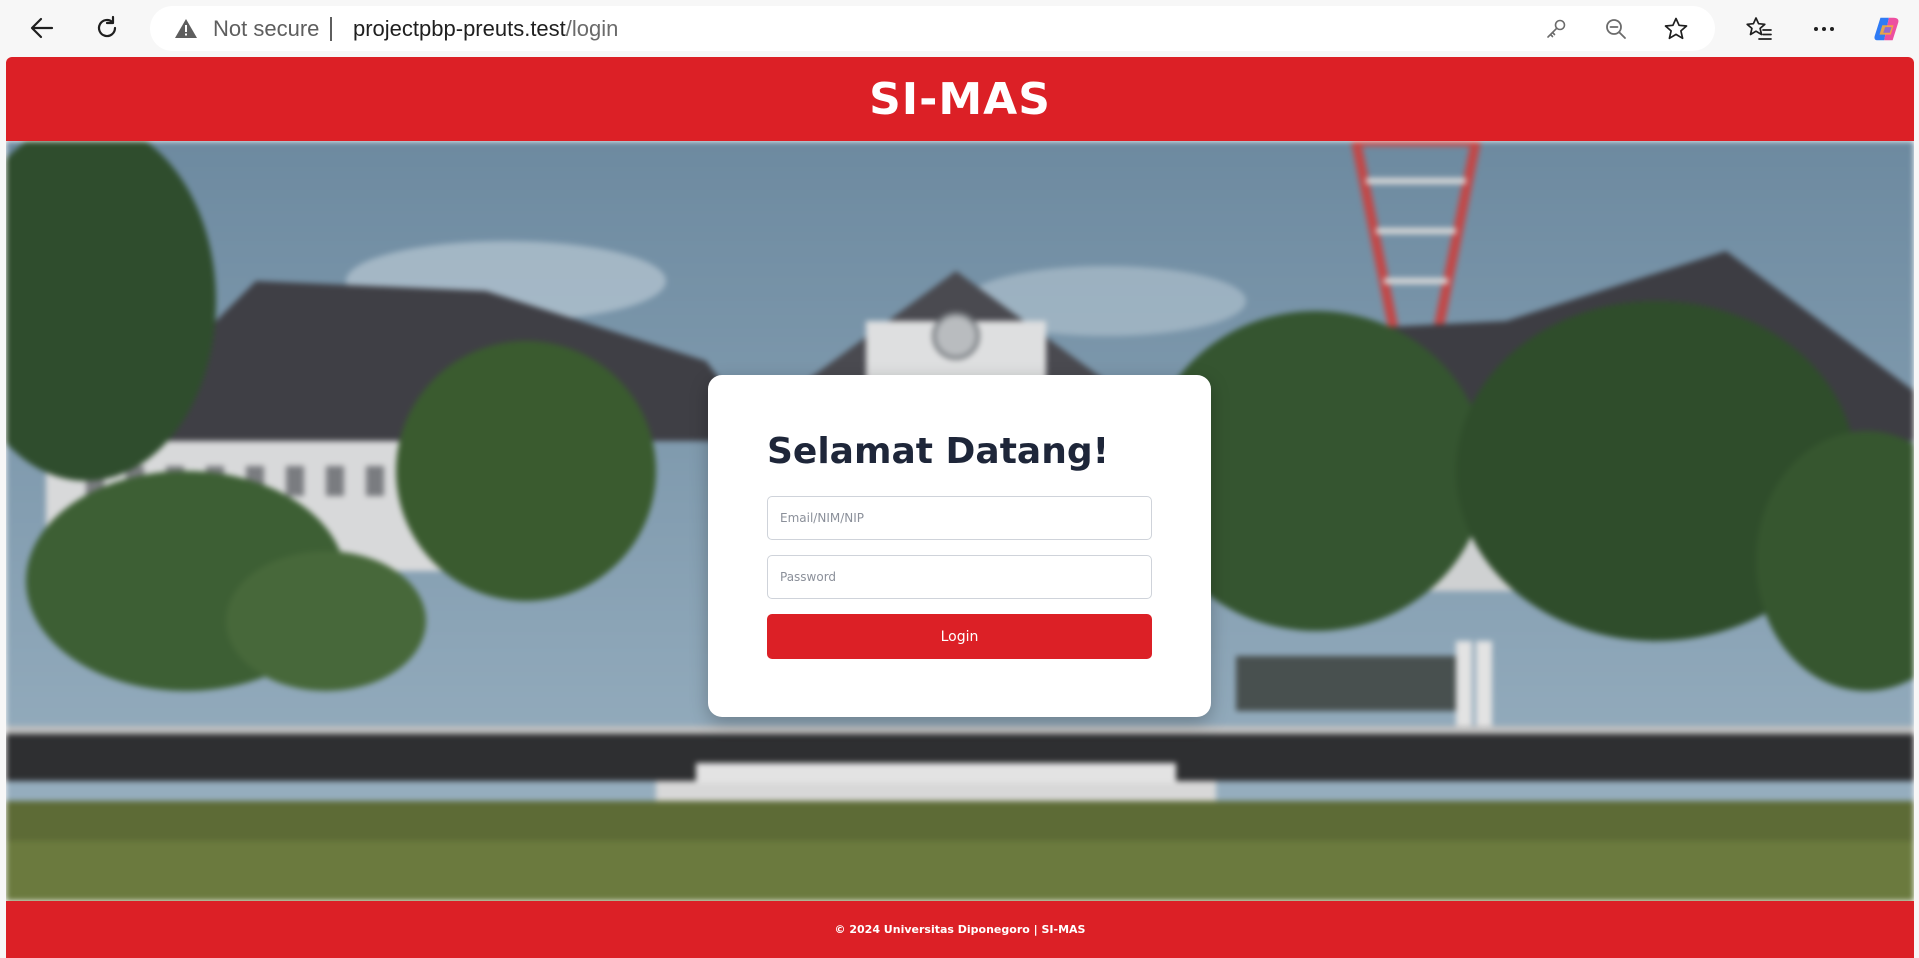 The image size is (1919, 958). I want to click on zoom-button, so click(1616, 29).